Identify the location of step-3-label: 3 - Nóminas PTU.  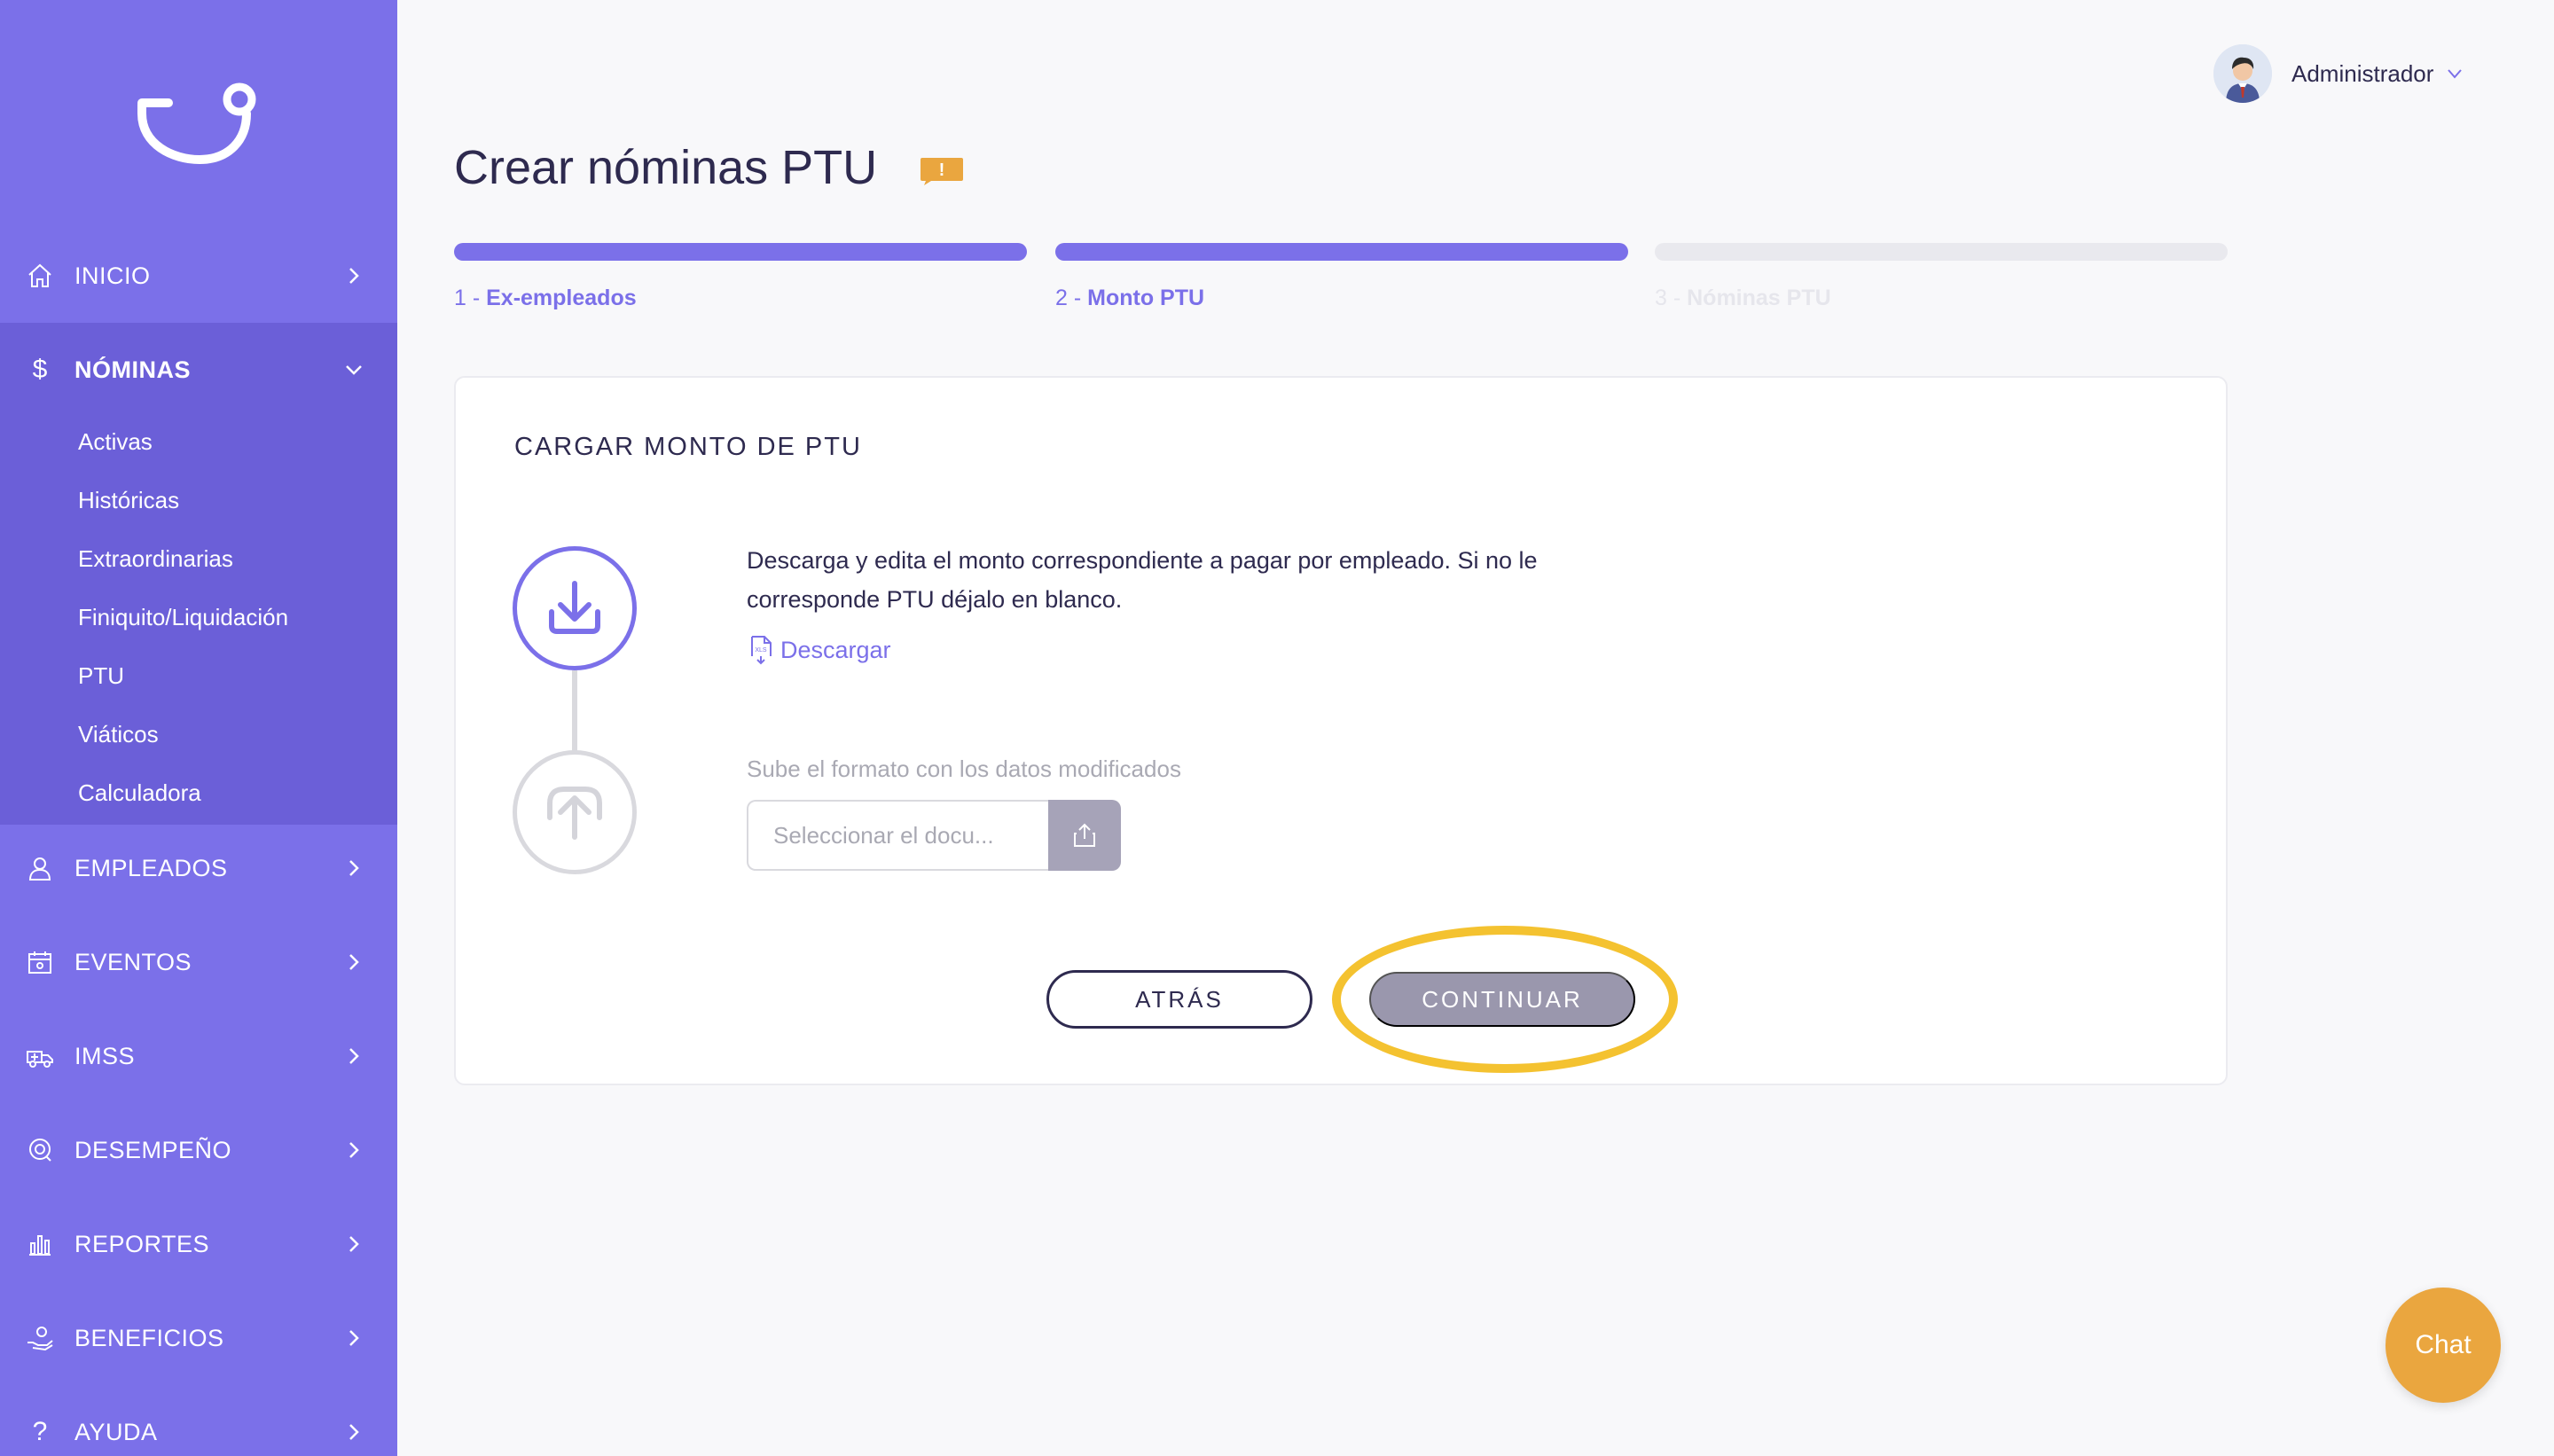
(1743, 298).